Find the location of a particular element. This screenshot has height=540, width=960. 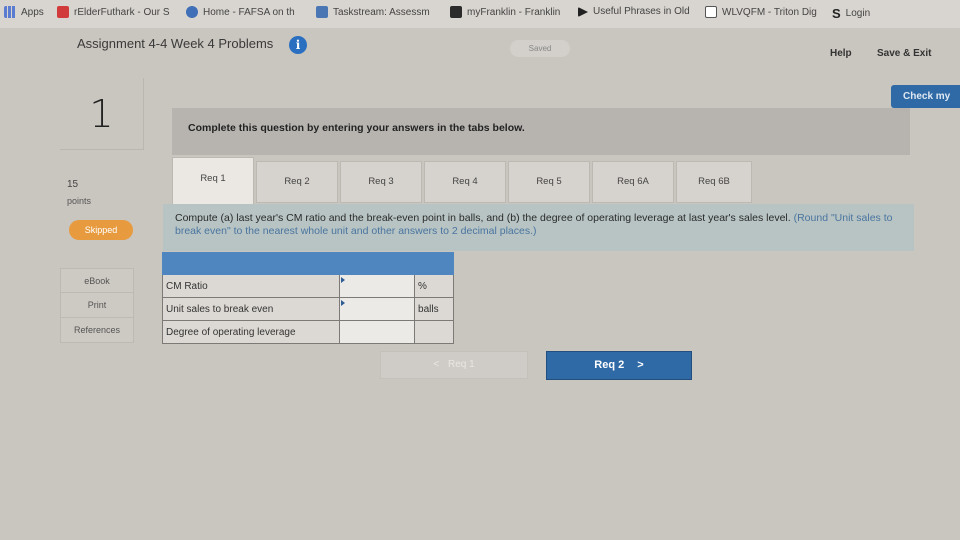

row-label-cm-ratio: CM Ratio is located at coordinates (251, 286).